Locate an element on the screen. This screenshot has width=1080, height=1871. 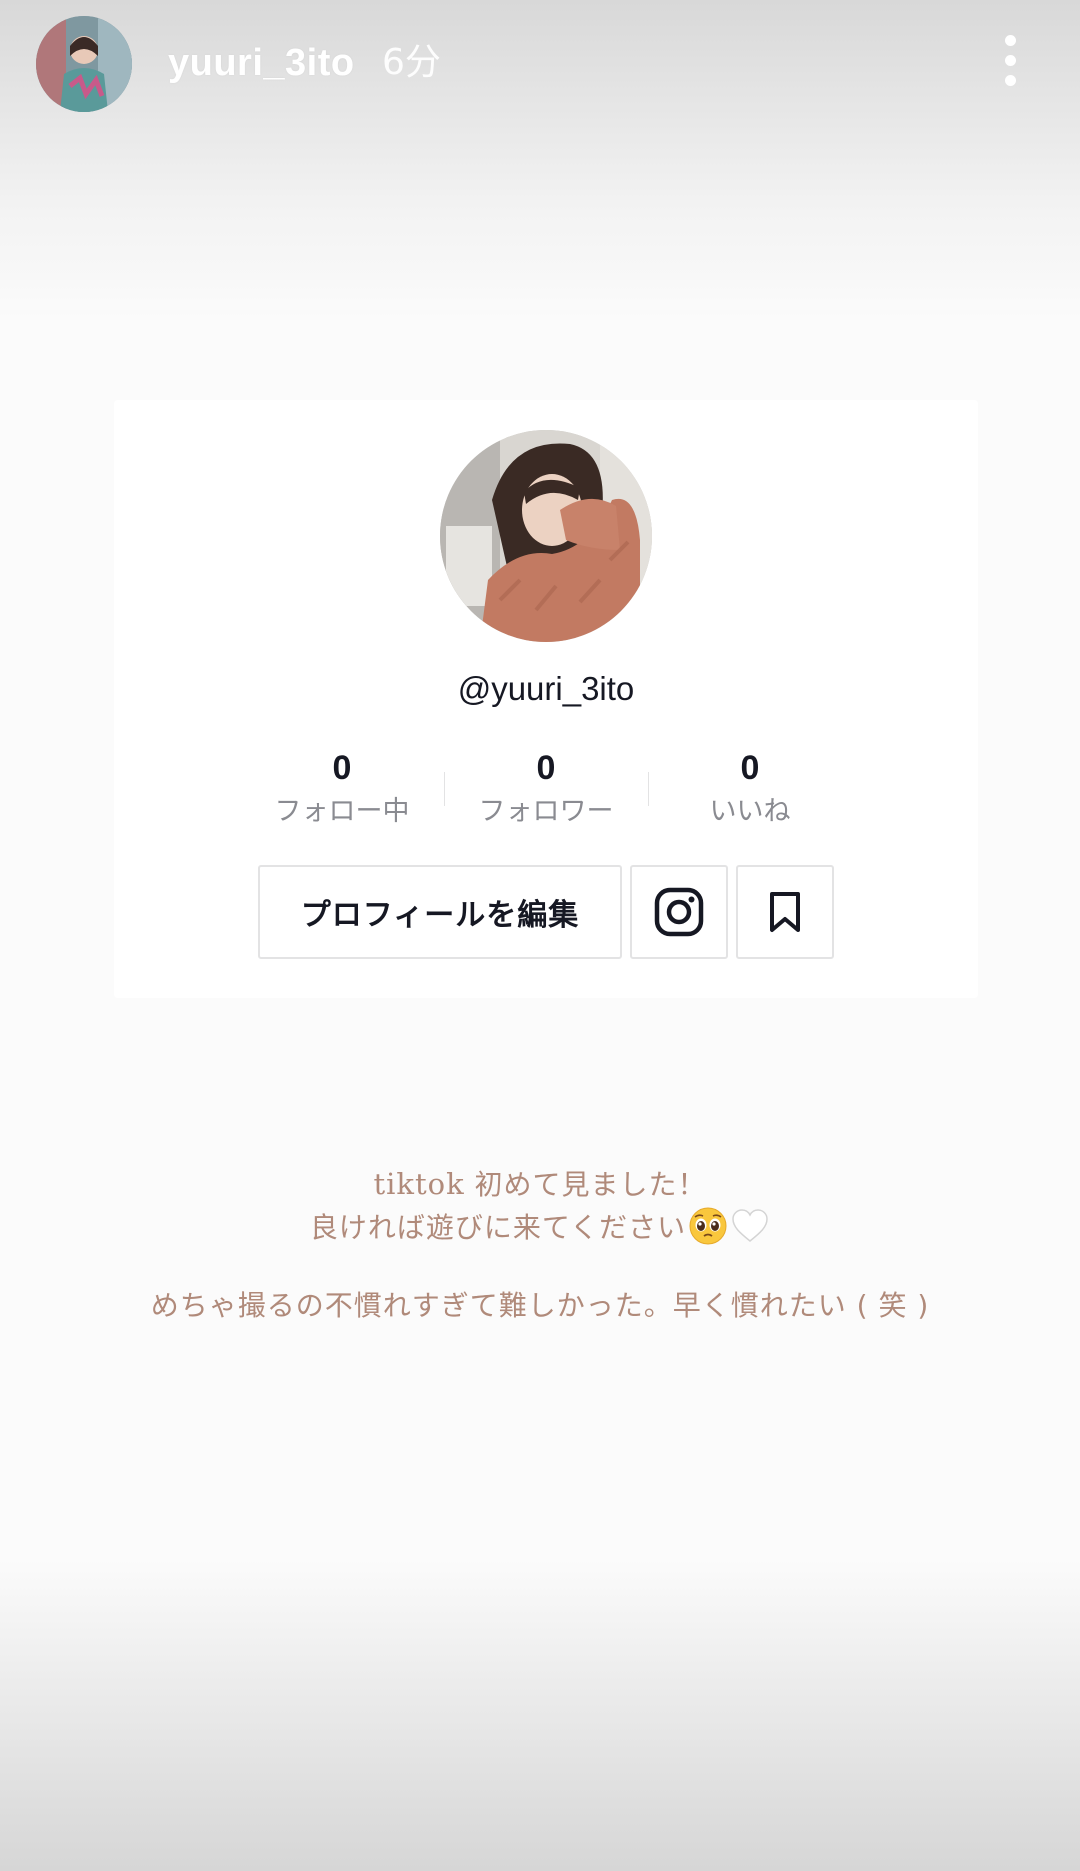
story-username: yuuri_3ito is located at coordinates (261, 63).